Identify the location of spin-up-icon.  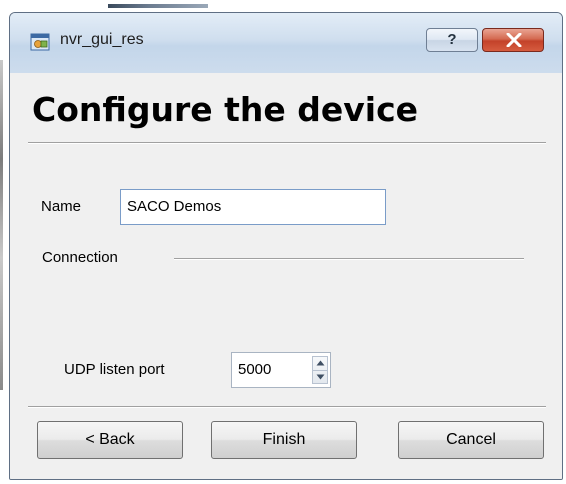
(320, 363).